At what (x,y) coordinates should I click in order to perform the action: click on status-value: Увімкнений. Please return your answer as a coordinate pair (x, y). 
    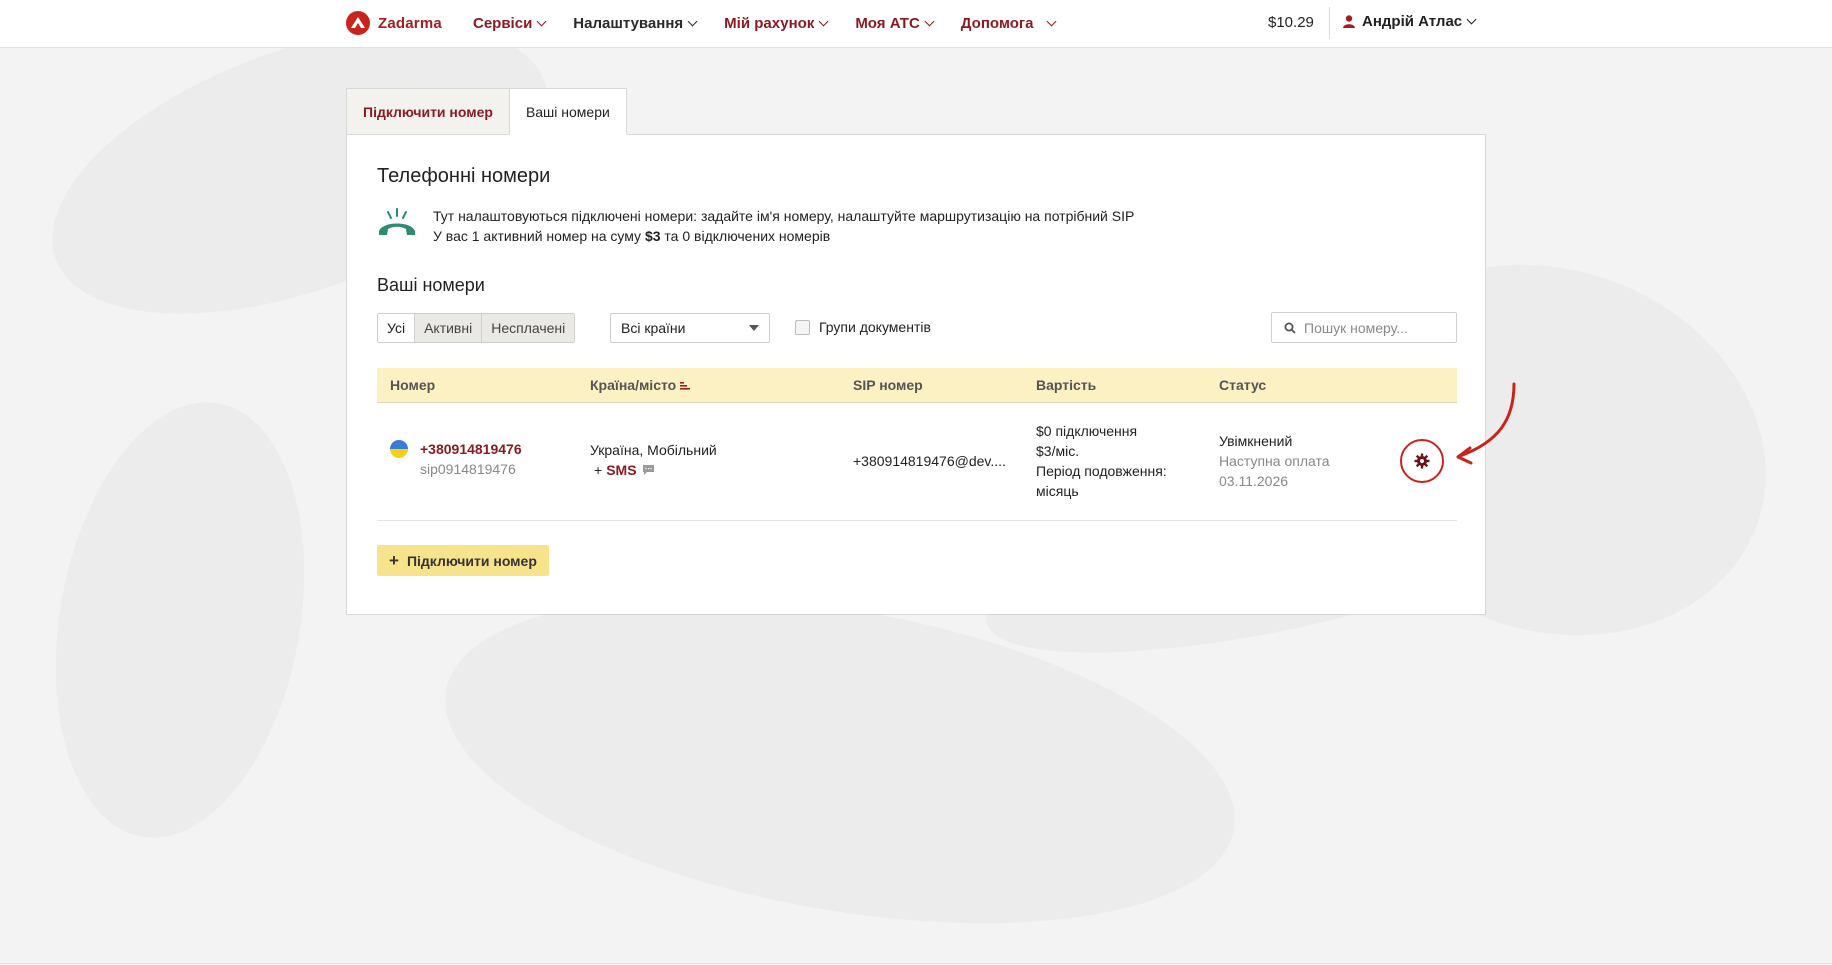
    Looking at the image, I should click on (1256, 441).